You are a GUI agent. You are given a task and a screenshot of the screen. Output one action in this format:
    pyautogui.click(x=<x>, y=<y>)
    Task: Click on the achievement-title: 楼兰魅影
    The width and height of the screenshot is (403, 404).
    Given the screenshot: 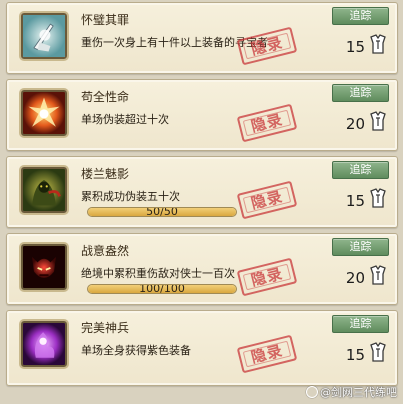 What is the action you would take?
    pyautogui.click(x=105, y=174)
    